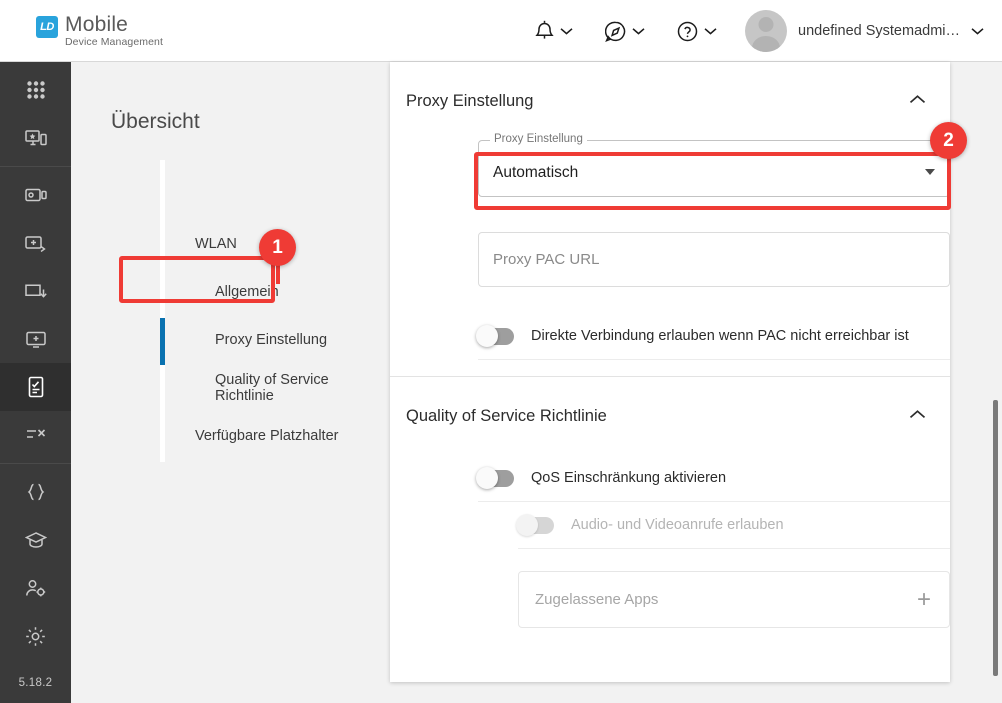 This screenshot has height=703, width=1002. Describe the element at coordinates (216, 243) in the screenshot. I see `nav-item-label: WLAN` at that location.